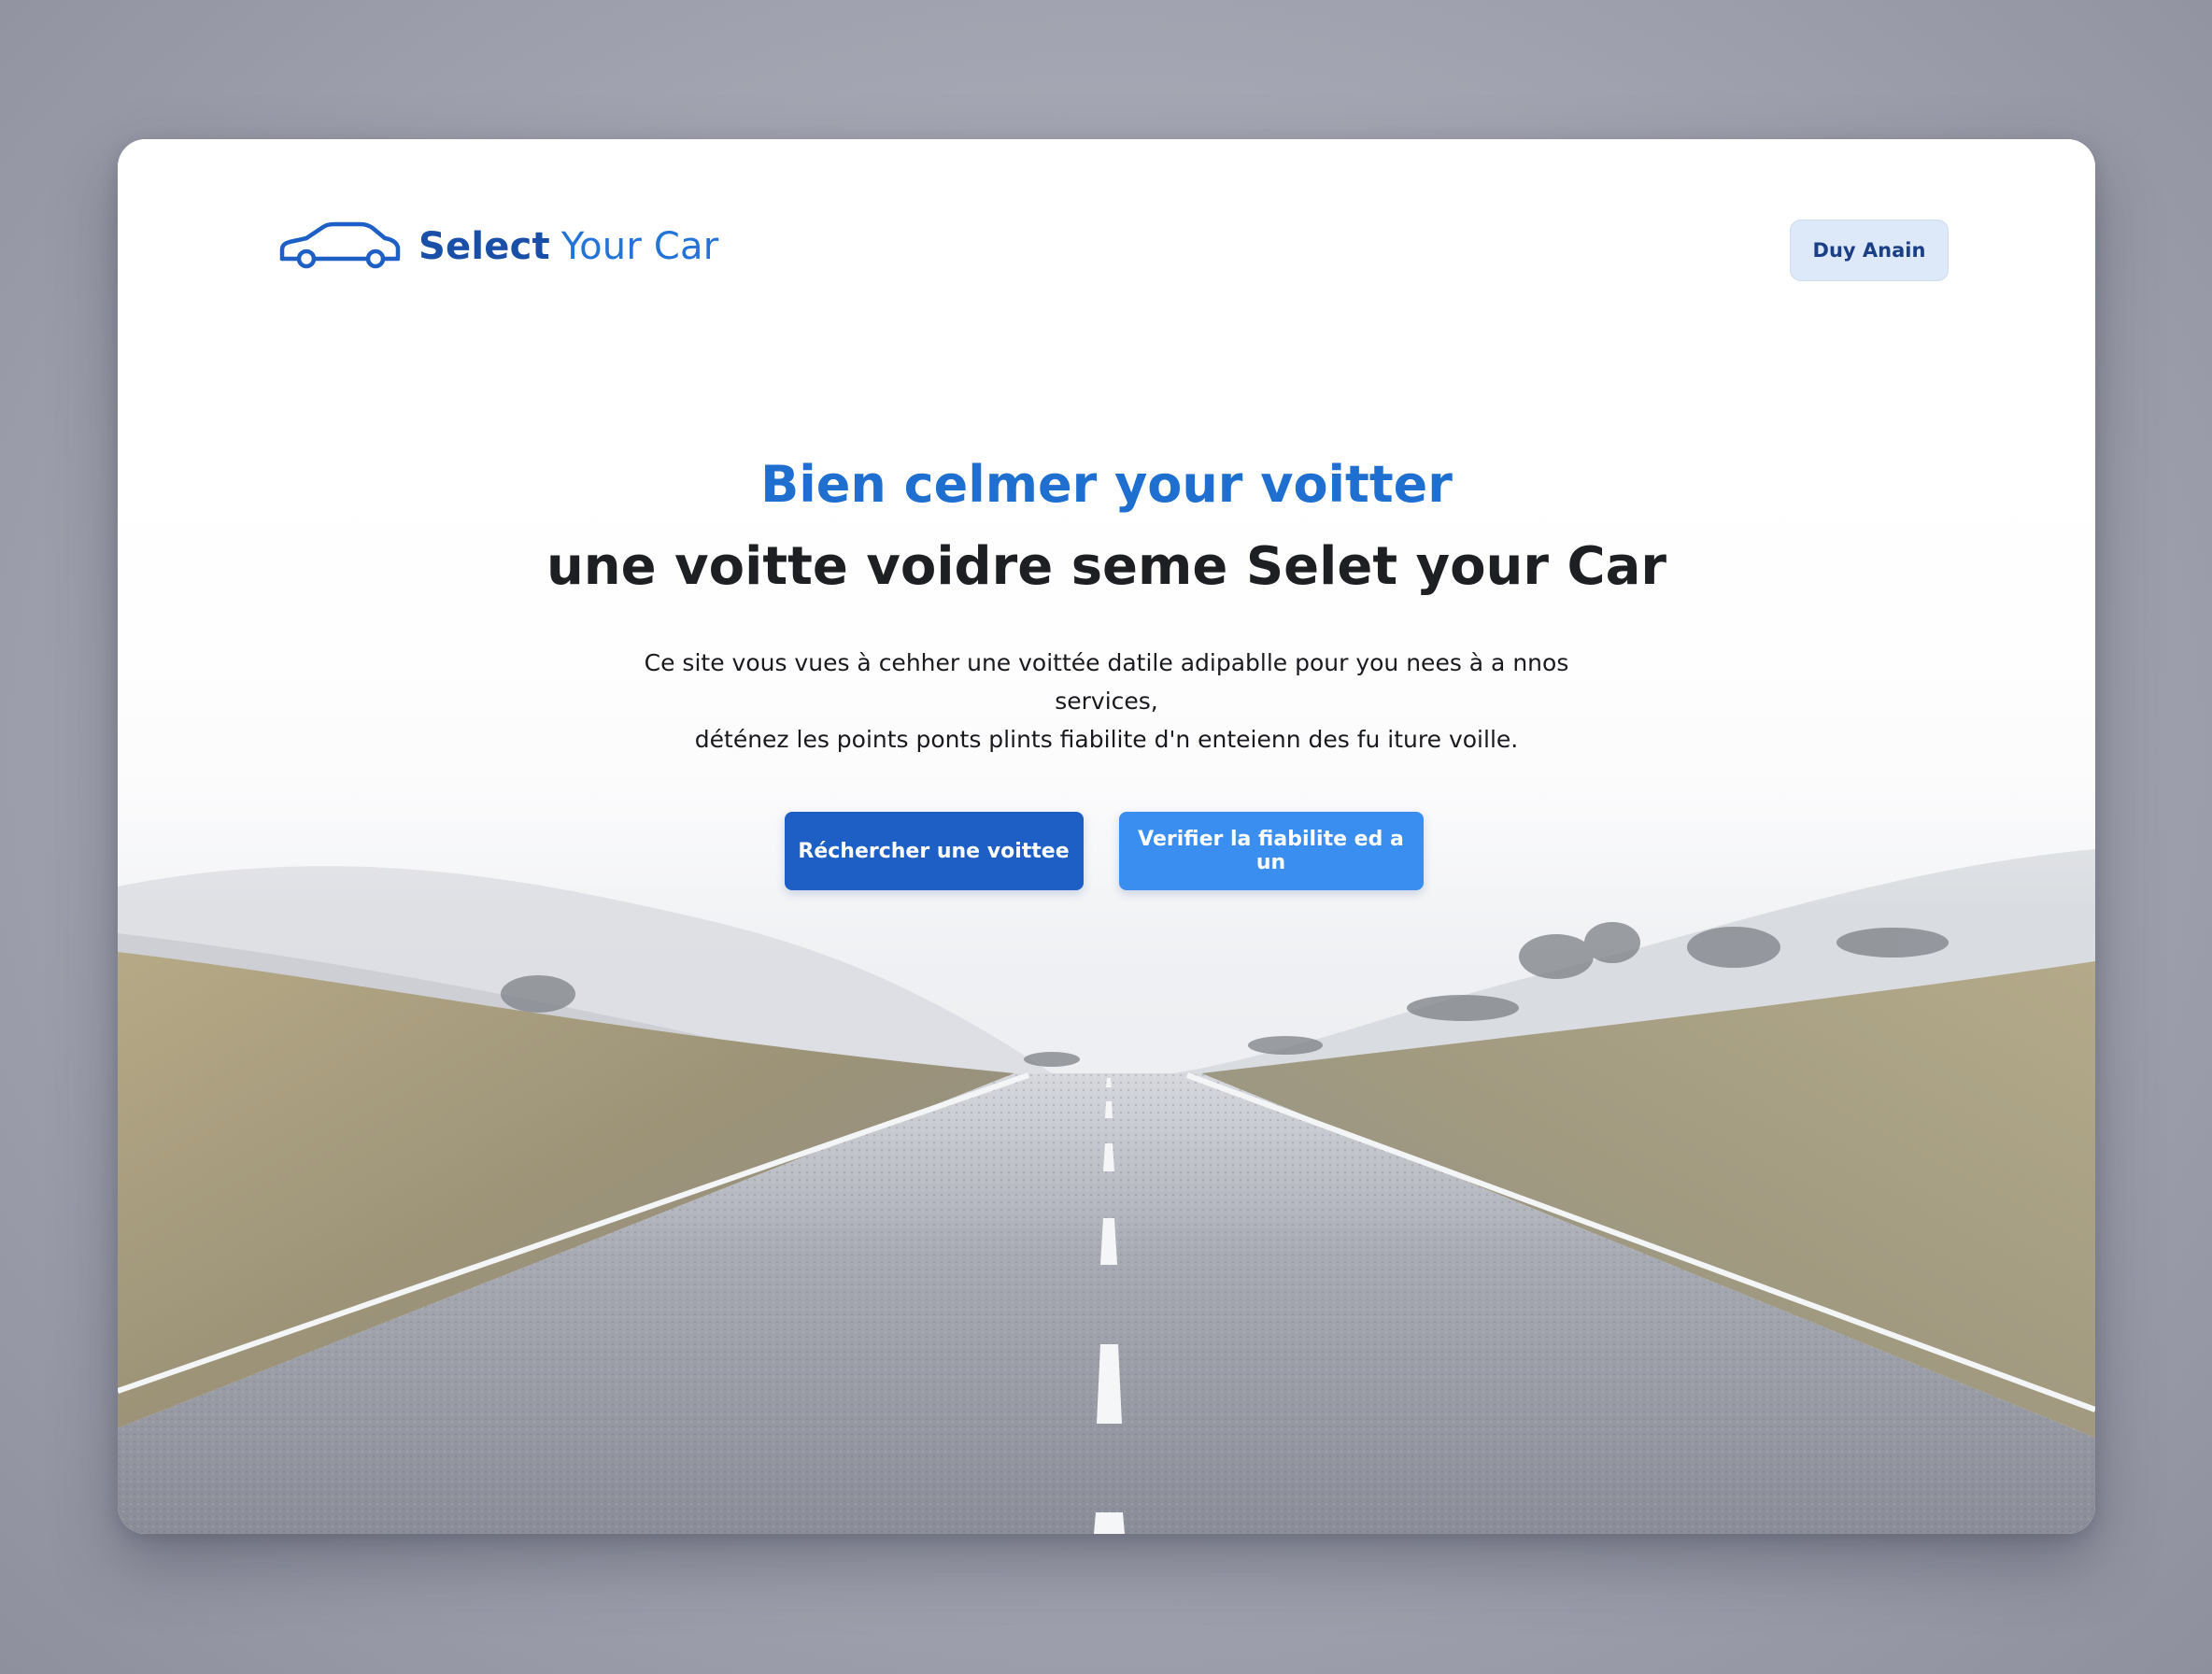  I want to click on brand-name-part2: Your Car, so click(639, 246).